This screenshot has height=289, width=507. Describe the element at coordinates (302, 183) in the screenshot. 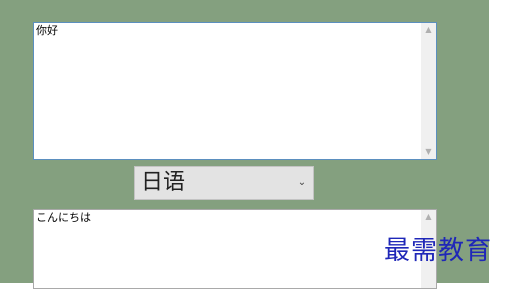

I see `chevron-down-icon: ⌄` at that location.